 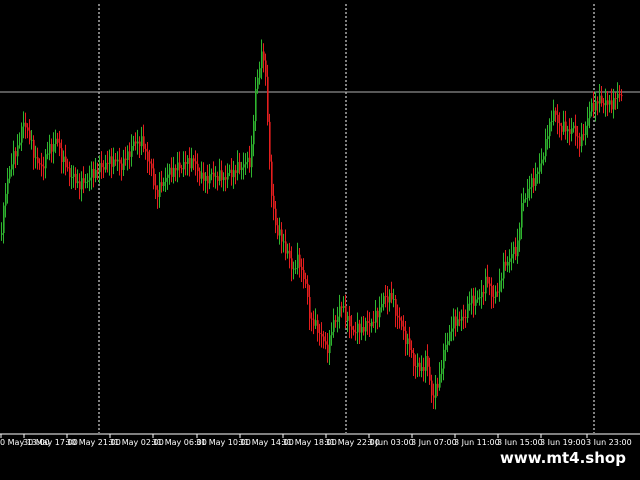 What do you see at coordinates (477, 442) in the screenshot?
I see `time-axis-label: 3 Jun 11:00` at bounding box center [477, 442].